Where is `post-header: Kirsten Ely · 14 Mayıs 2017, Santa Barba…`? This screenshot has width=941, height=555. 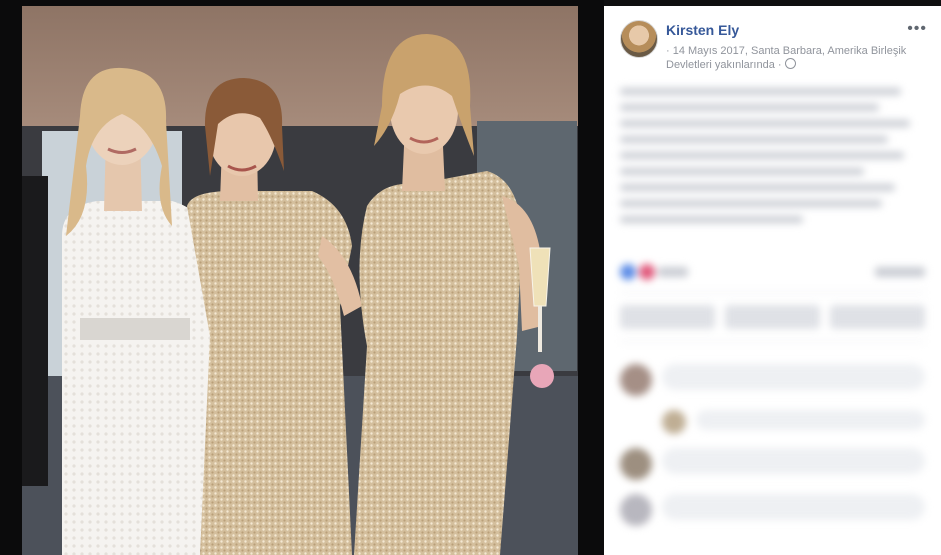 post-header: Kirsten Ely · 14 Mayıs 2017, Santa Barba… is located at coordinates (772, 38).